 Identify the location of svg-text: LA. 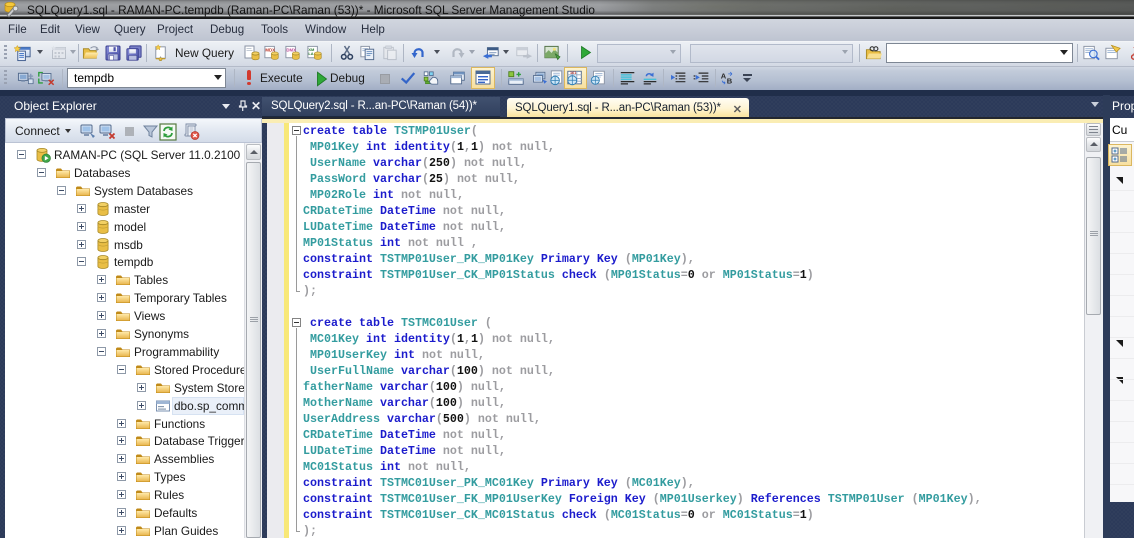
(310, 53).